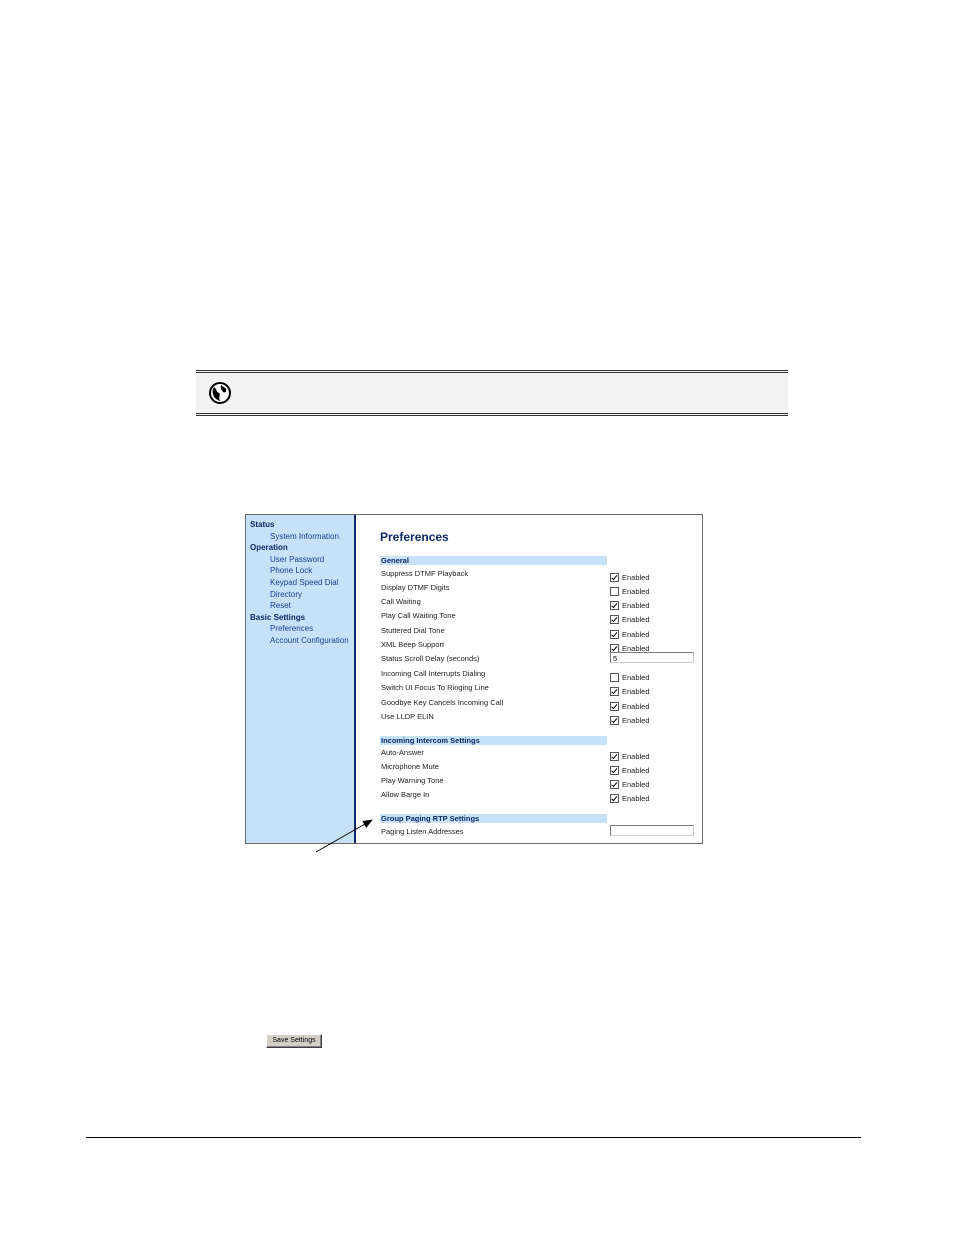 Image resolution: width=954 pixels, height=1235 pixels. I want to click on setting-row: Use LLDP ELIN Enabled, so click(537, 718).